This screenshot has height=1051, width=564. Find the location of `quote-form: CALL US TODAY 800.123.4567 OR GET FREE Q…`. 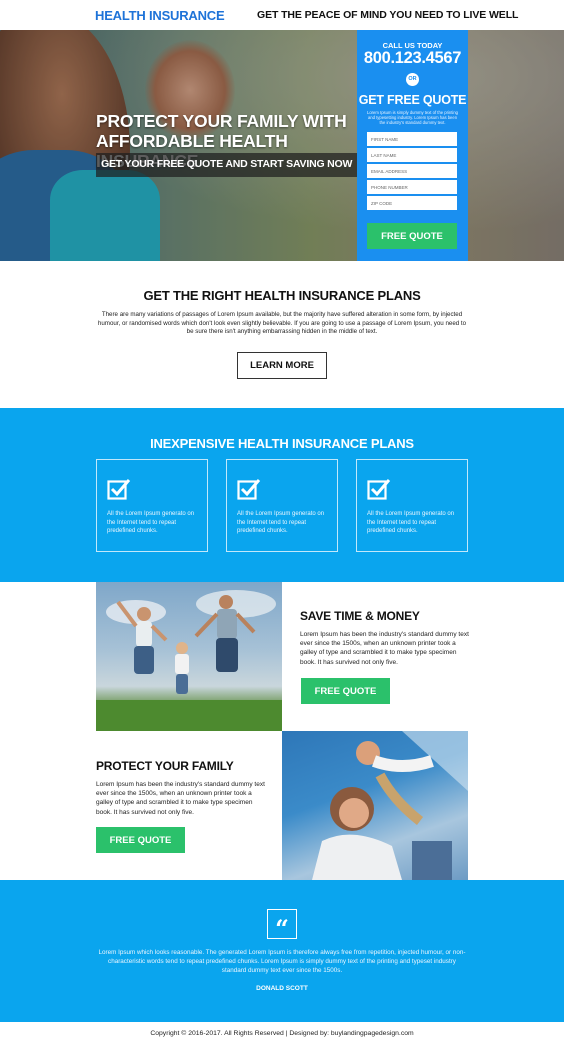

quote-form: CALL US TODAY 800.123.4567 OR GET FREE Q… is located at coordinates (412, 145).